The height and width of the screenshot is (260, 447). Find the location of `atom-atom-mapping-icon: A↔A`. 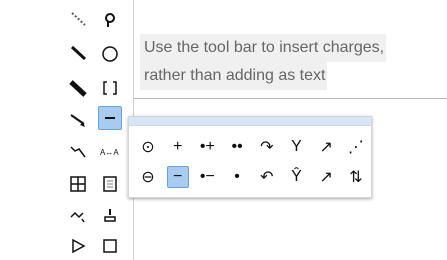

atom-atom-mapping-icon: A↔A is located at coordinates (110, 152).